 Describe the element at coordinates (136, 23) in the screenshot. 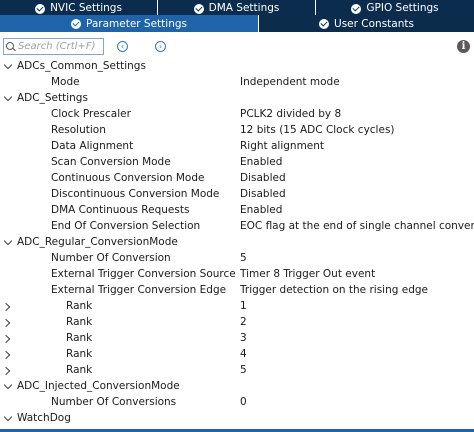

I see `tab-label: Parameter Settings` at that location.